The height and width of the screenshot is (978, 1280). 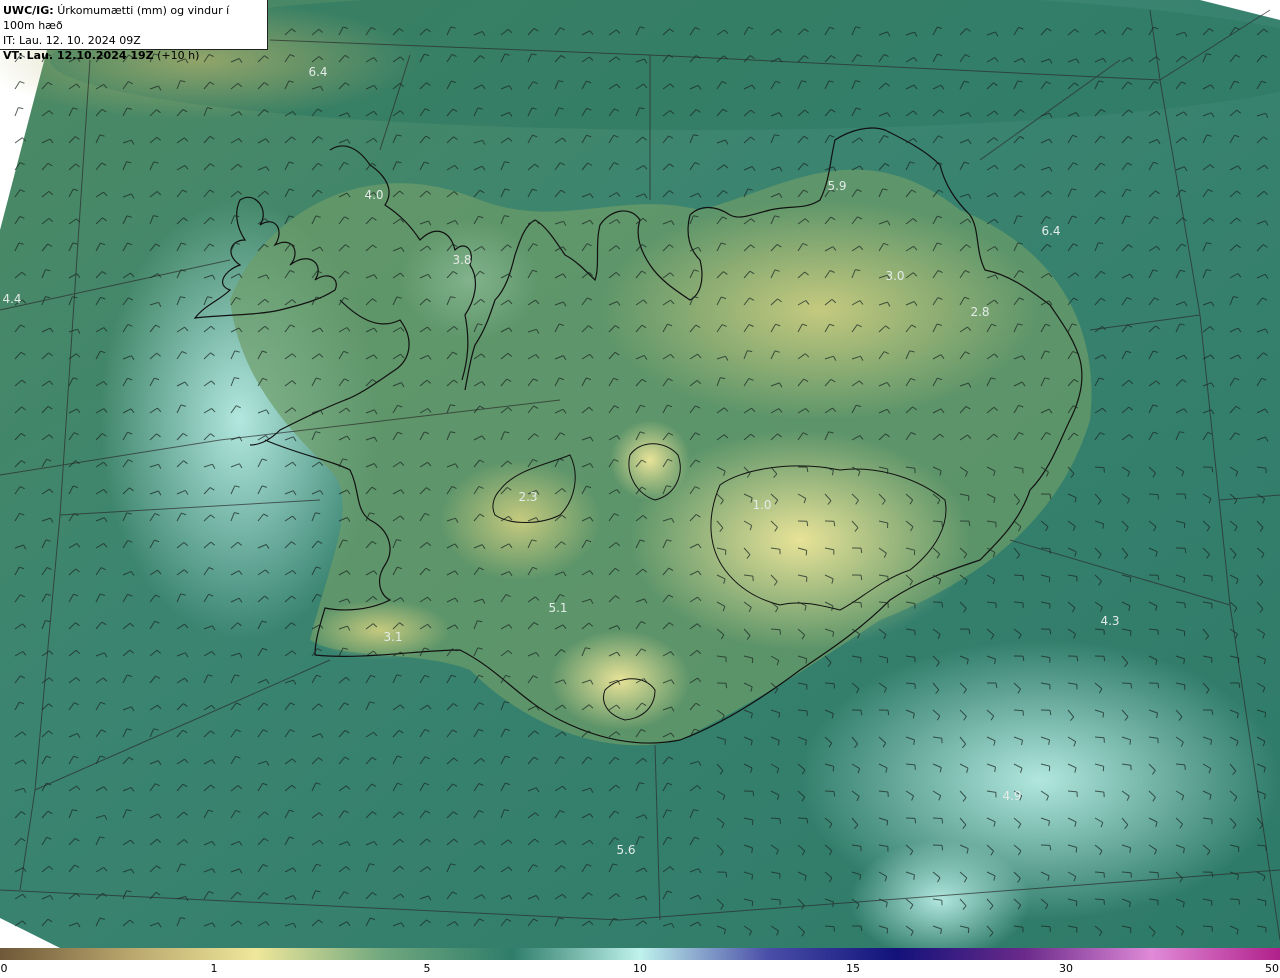 I want to click on precip-value-label: 3.1, so click(x=392, y=637).